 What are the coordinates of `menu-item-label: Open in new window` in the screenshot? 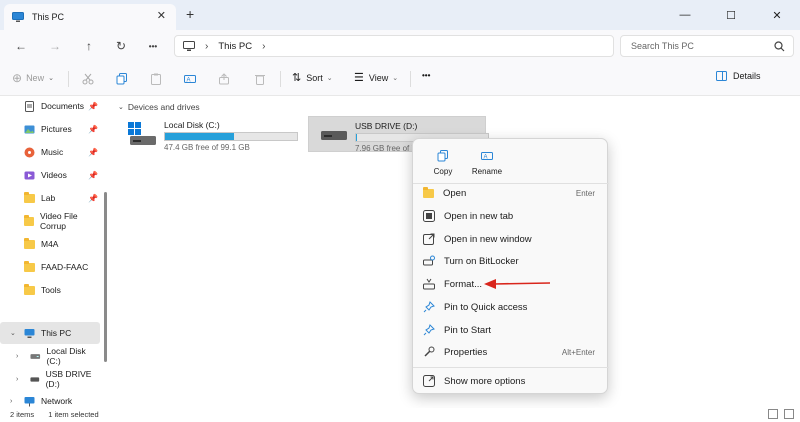 It's located at (488, 239).